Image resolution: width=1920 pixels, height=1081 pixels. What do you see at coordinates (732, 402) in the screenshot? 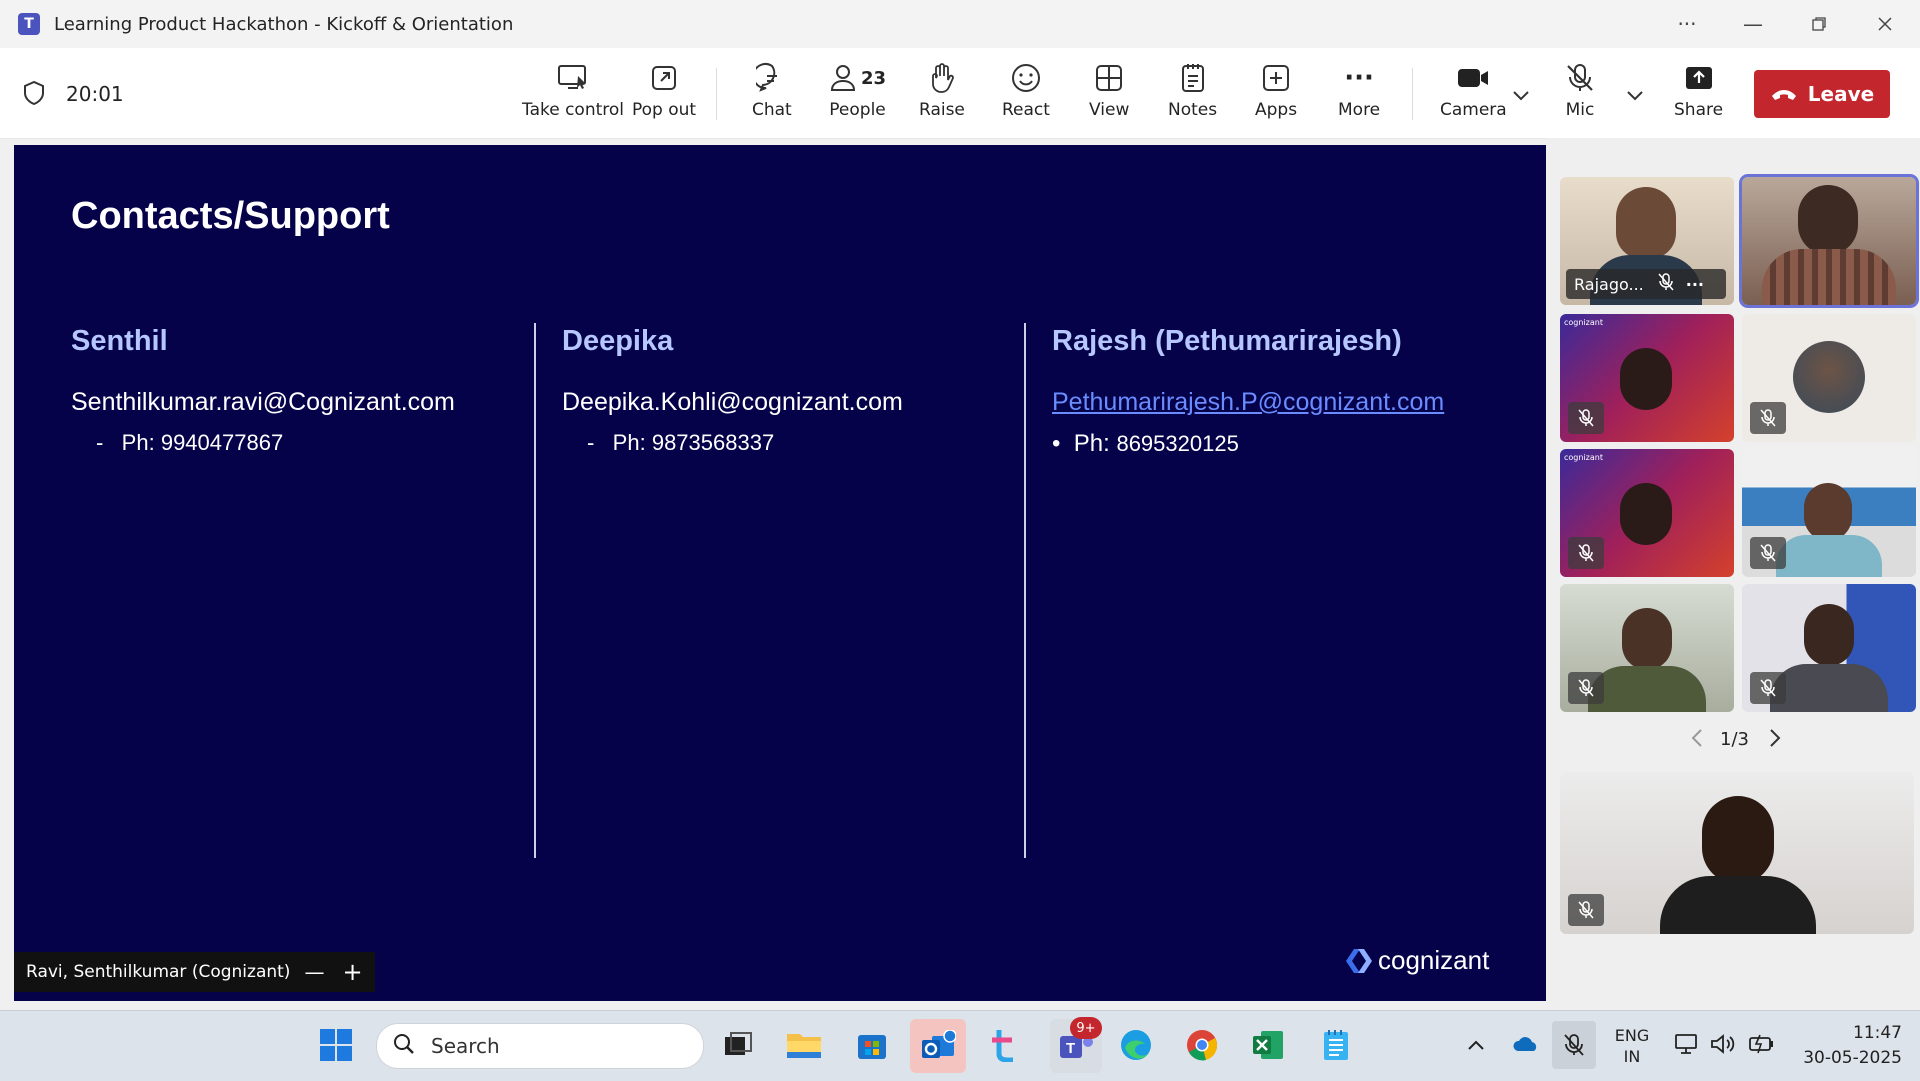
I see `contact-email: Deepika.Kohli@cognizant.com` at bounding box center [732, 402].